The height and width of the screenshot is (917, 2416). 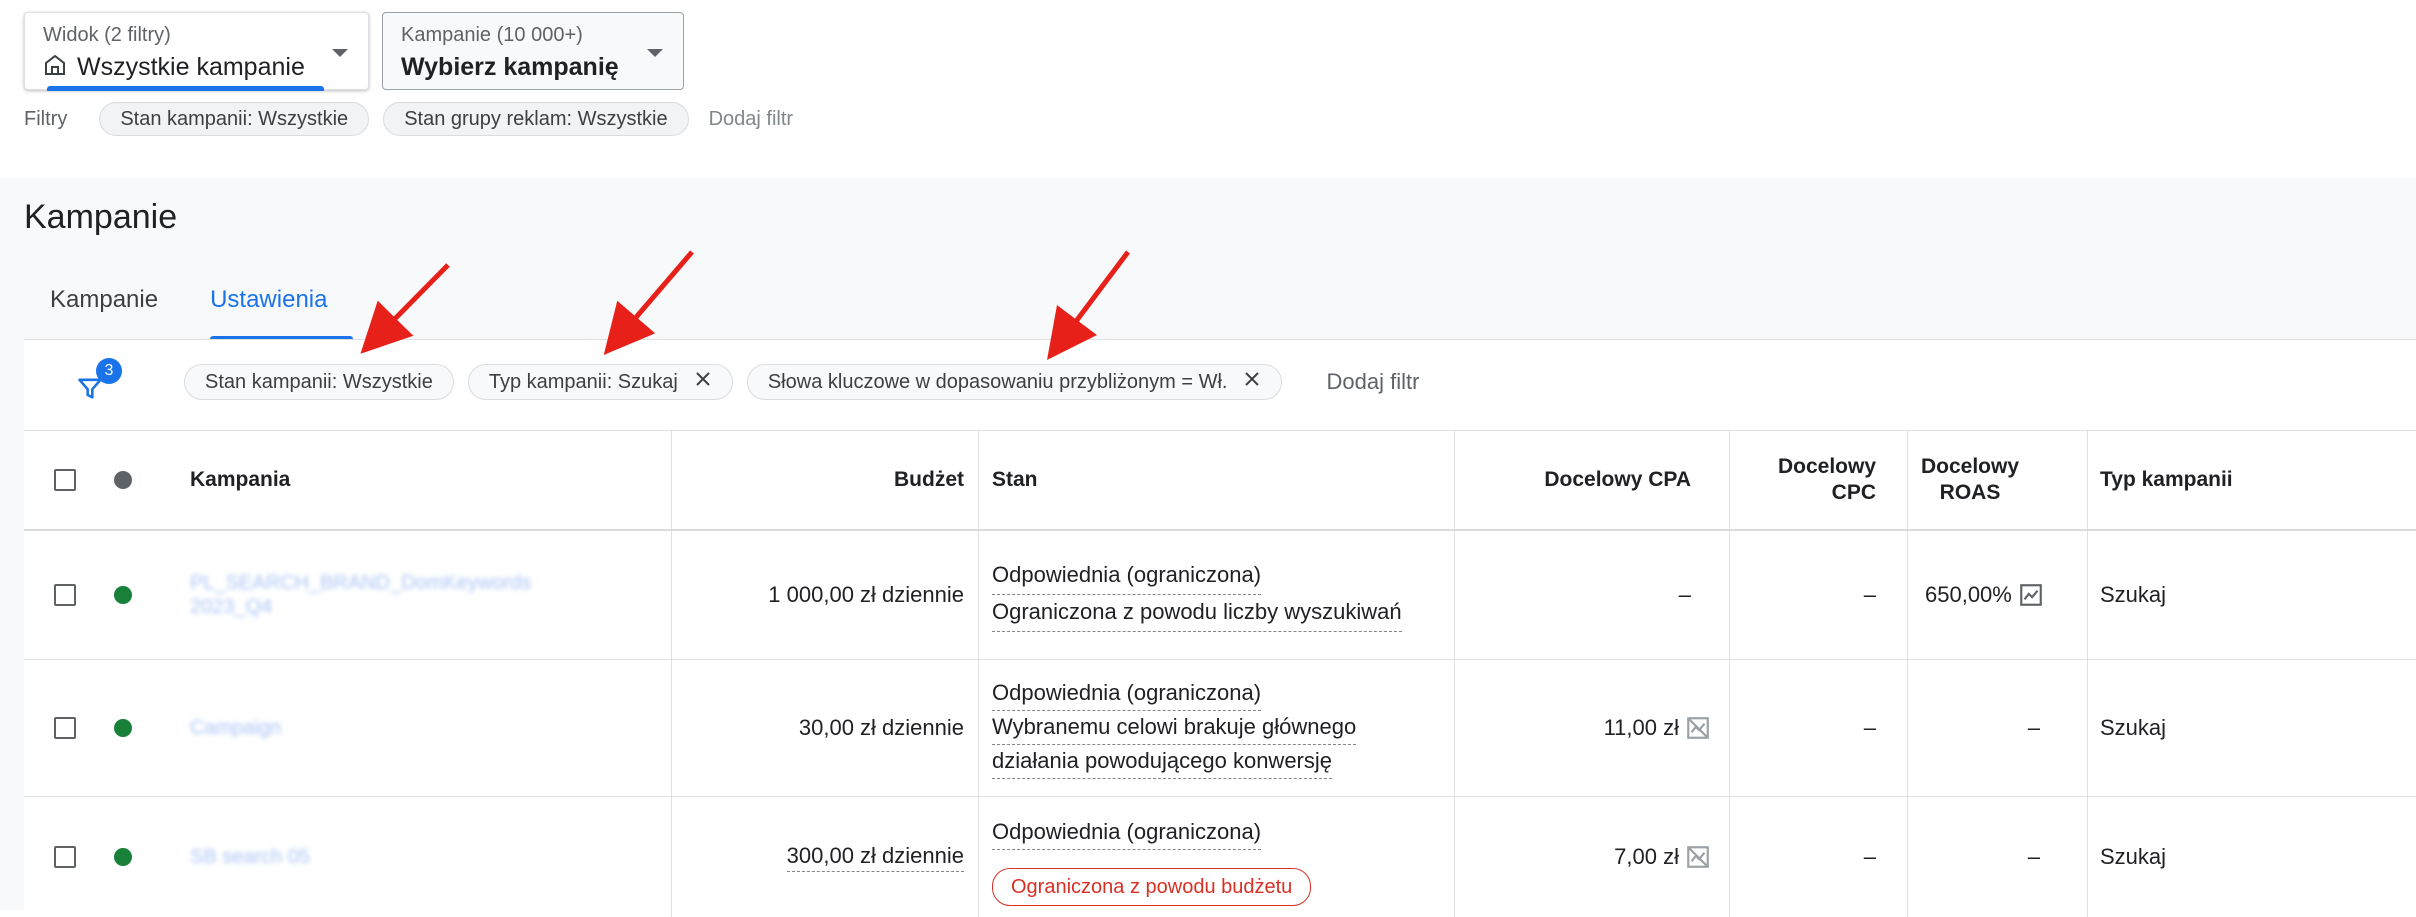 I want to click on annotation-arrows, so click(x=745, y=305).